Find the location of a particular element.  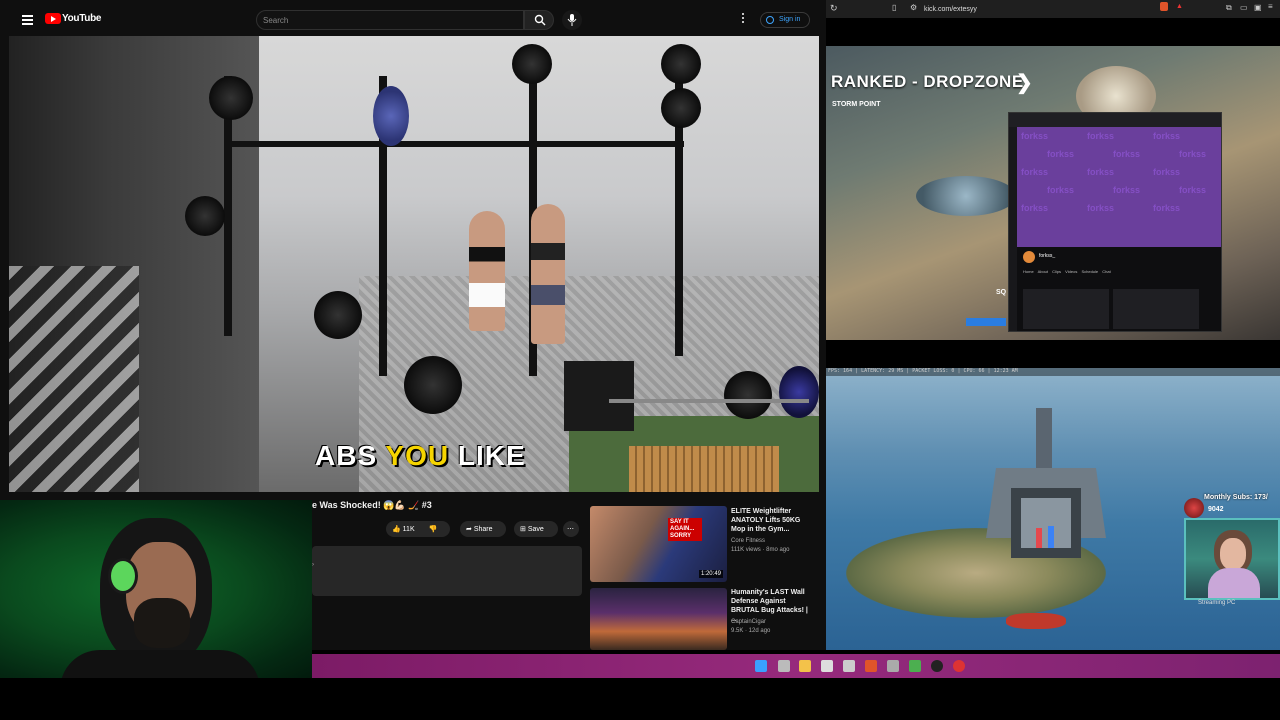

account-icon is located at coordinates (770, 20).